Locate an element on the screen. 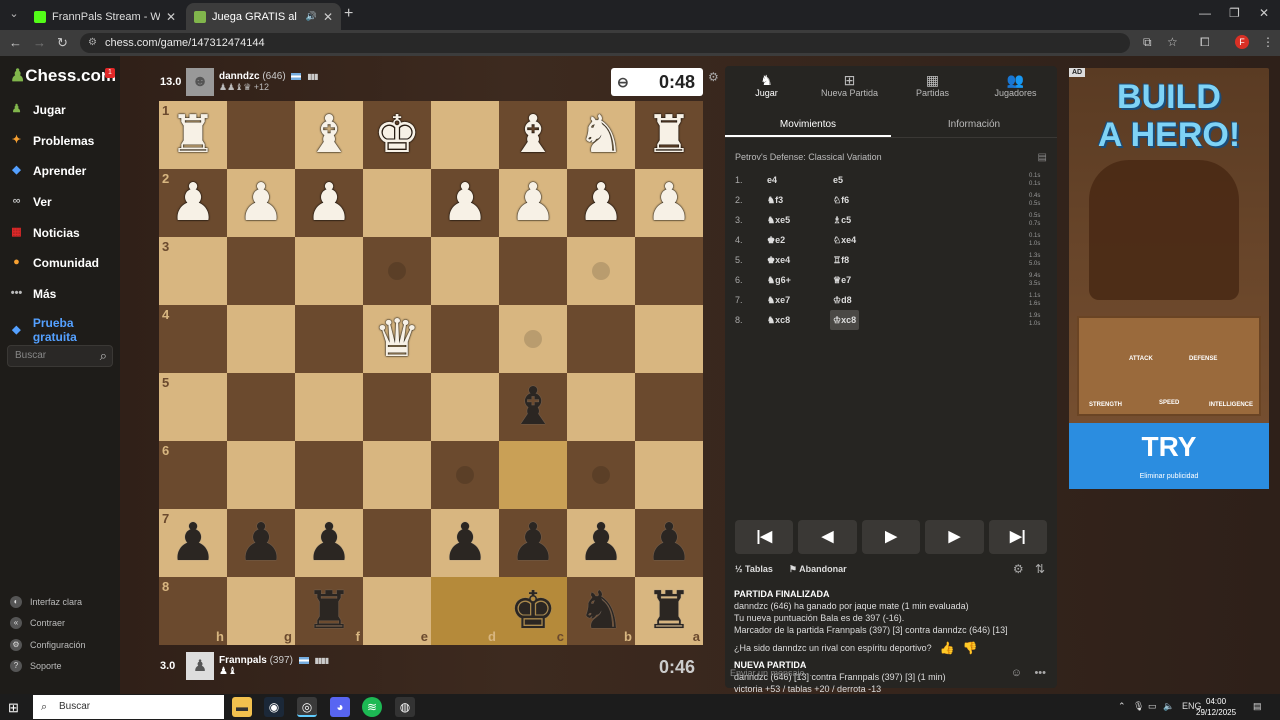 The width and height of the screenshot is (1280, 720). steam-icon: ◉ is located at coordinates (274, 707).